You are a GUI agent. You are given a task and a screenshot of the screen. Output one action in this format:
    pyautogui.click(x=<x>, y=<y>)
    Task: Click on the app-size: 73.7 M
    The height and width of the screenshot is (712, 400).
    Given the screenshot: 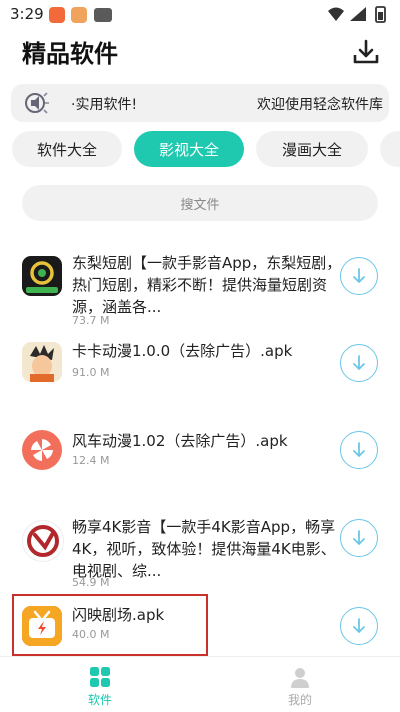 What is the action you would take?
    pyautogui.click(x=91, y=320)
    